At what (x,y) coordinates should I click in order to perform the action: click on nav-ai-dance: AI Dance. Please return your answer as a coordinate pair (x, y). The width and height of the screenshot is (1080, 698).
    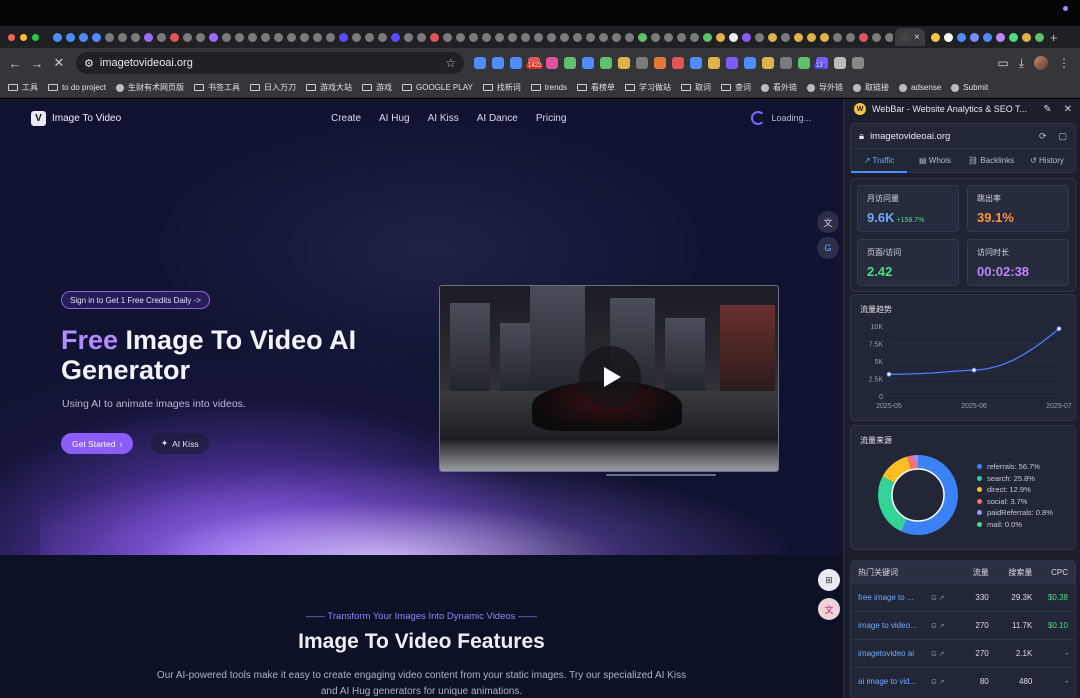
    Looking at the image, I should click on (497, 118).